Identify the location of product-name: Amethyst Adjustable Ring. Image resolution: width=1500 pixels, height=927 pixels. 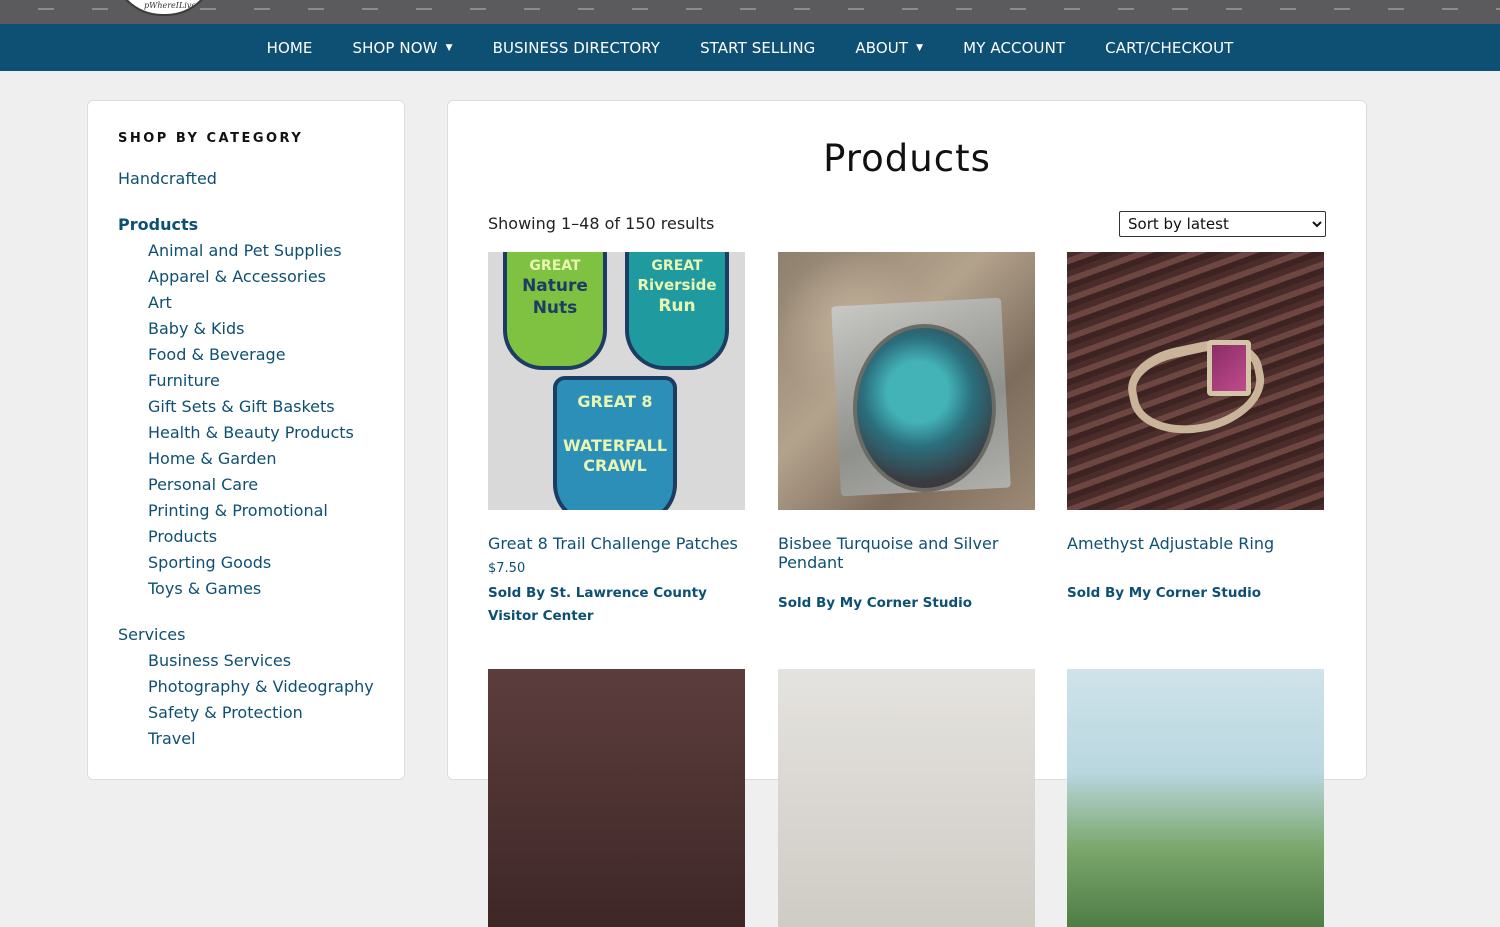
(1195, 543).